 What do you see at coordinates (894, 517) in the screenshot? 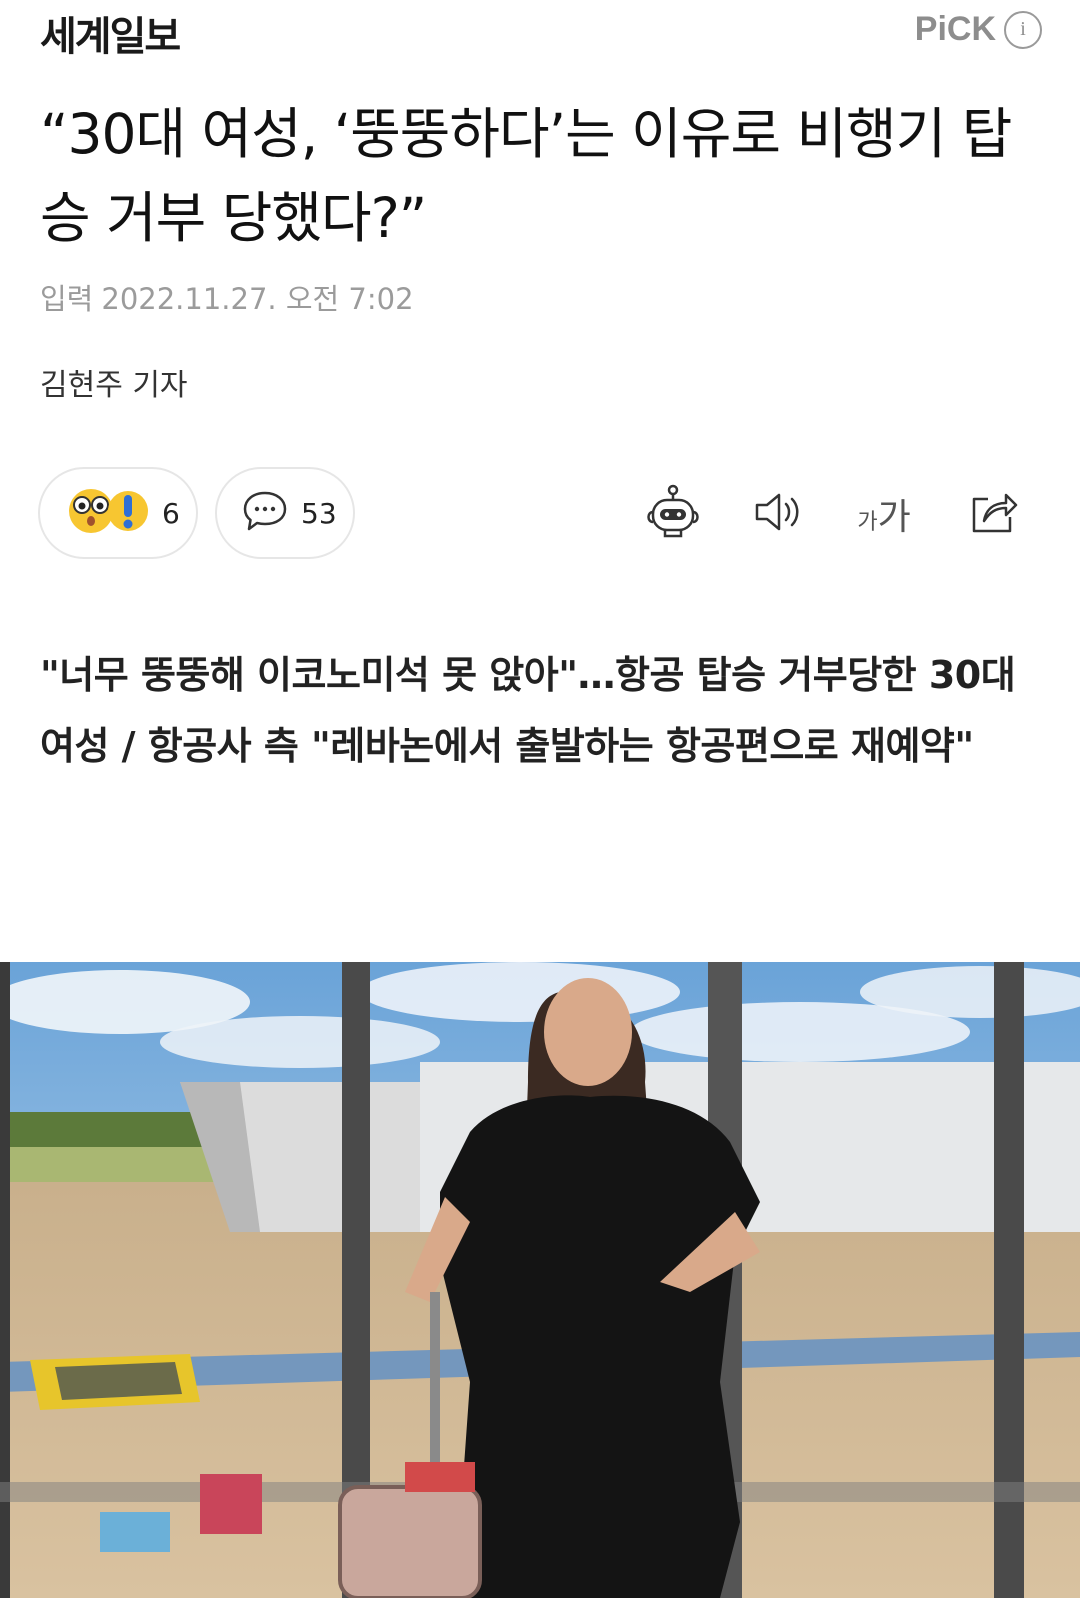
I see `font-large-glyph: 가` at bounding box center [894, 517].